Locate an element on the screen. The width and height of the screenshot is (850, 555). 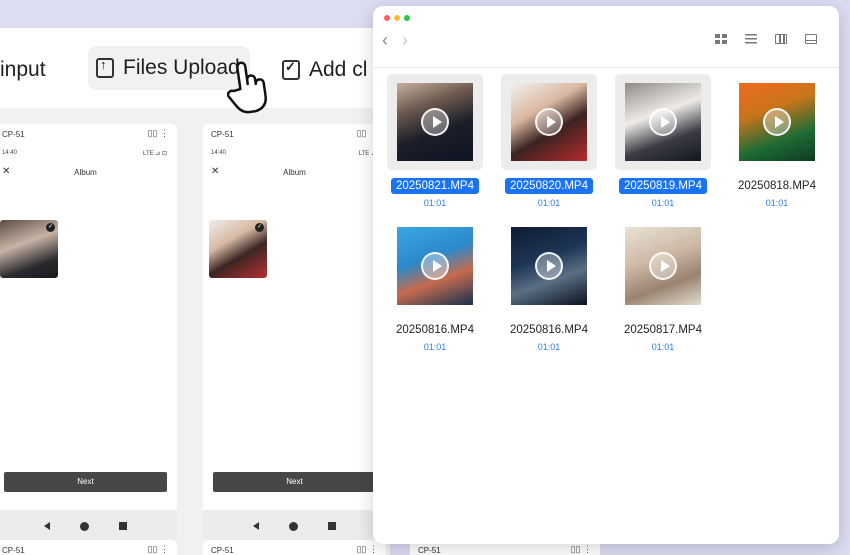
add-button: Add cl is located at coordinates (324, 70).